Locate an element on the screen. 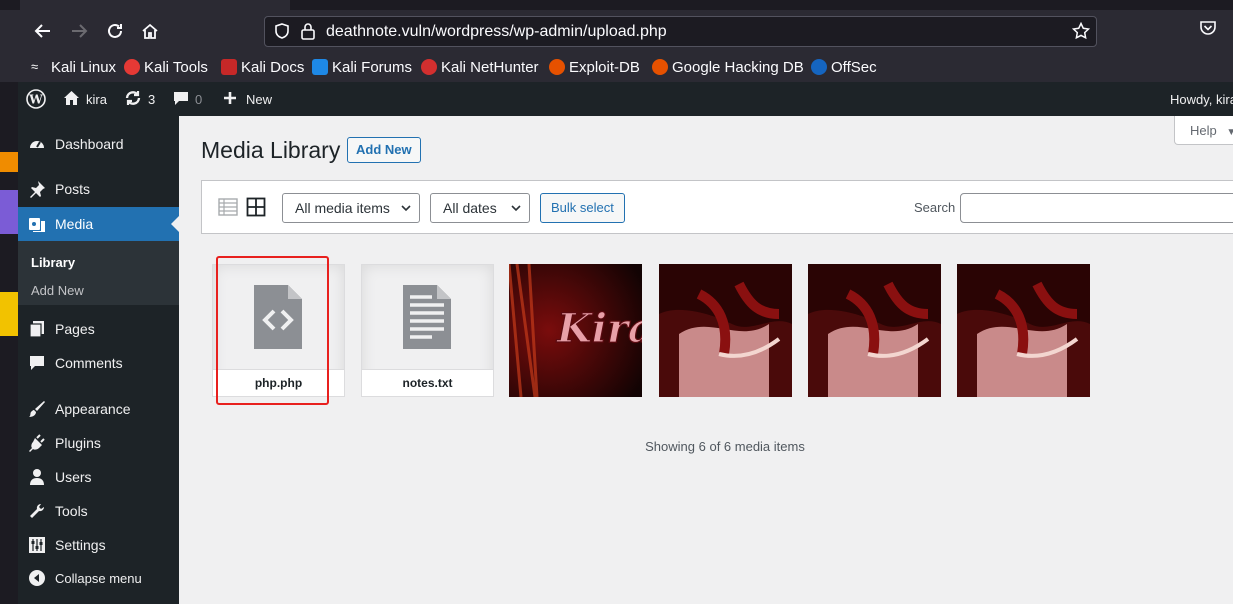 This screenshot has height=604, width=1233. bookmark-label: Kali NetHunter is located at coordinates (490, 67).